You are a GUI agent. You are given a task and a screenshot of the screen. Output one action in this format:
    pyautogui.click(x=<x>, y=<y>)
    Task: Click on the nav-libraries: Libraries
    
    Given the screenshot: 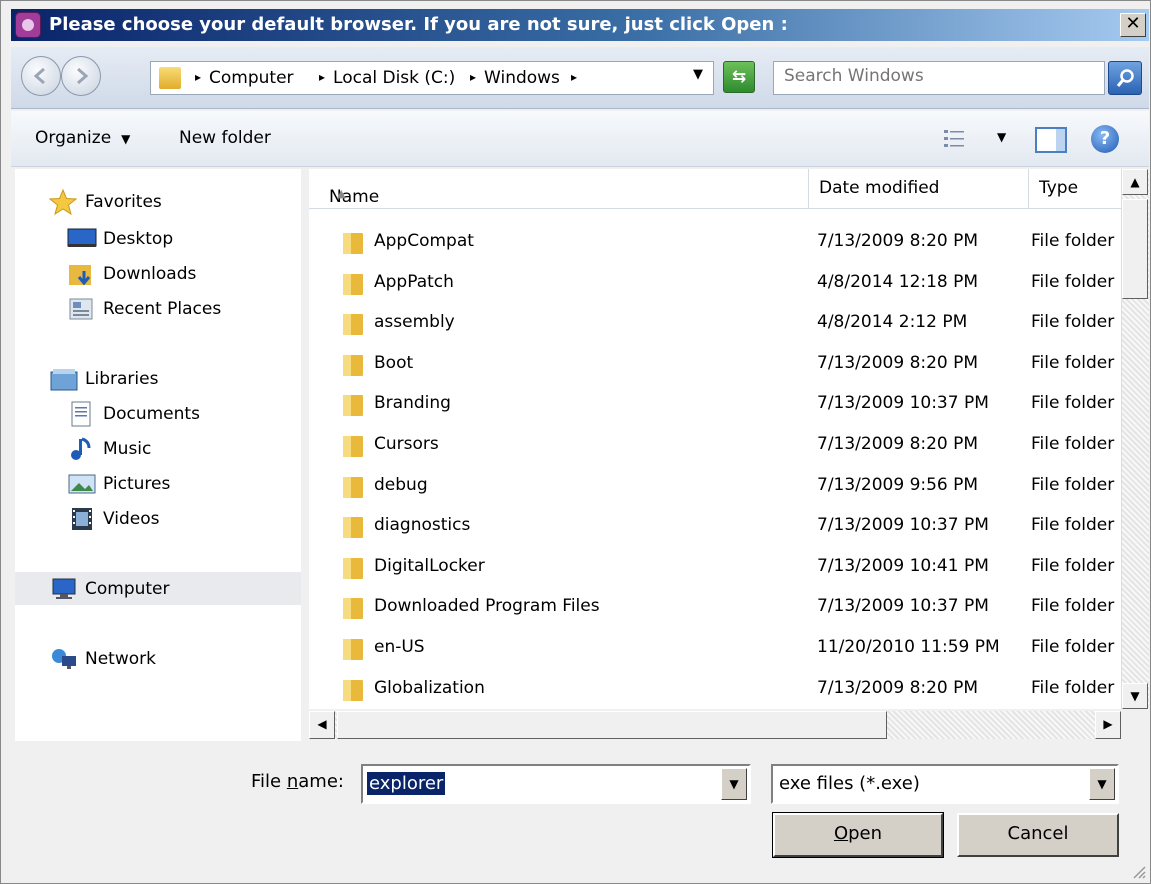 What is the action you would take?
    pyautogui.click(x=103, y=379)
    